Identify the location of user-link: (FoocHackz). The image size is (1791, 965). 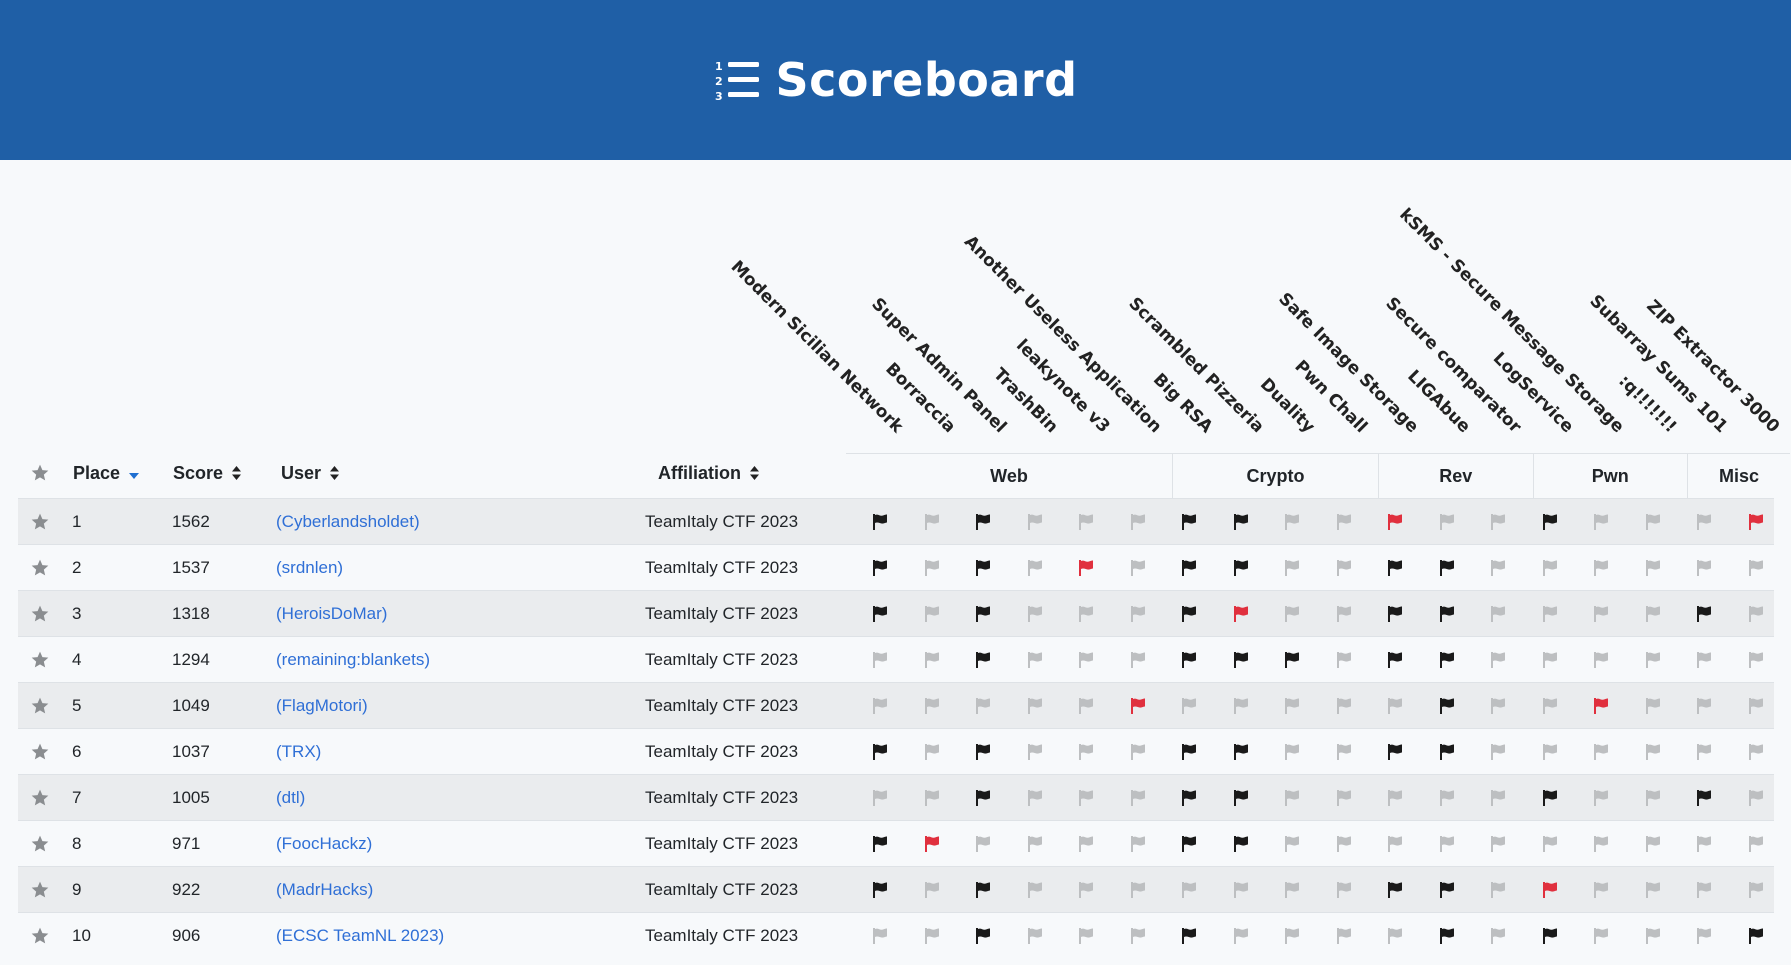
(324, 844).